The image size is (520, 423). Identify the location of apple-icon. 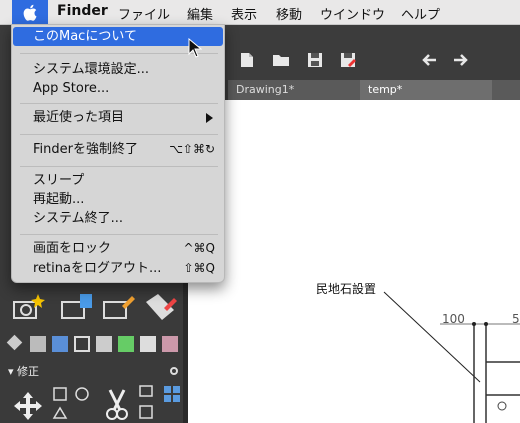
(30, 12).